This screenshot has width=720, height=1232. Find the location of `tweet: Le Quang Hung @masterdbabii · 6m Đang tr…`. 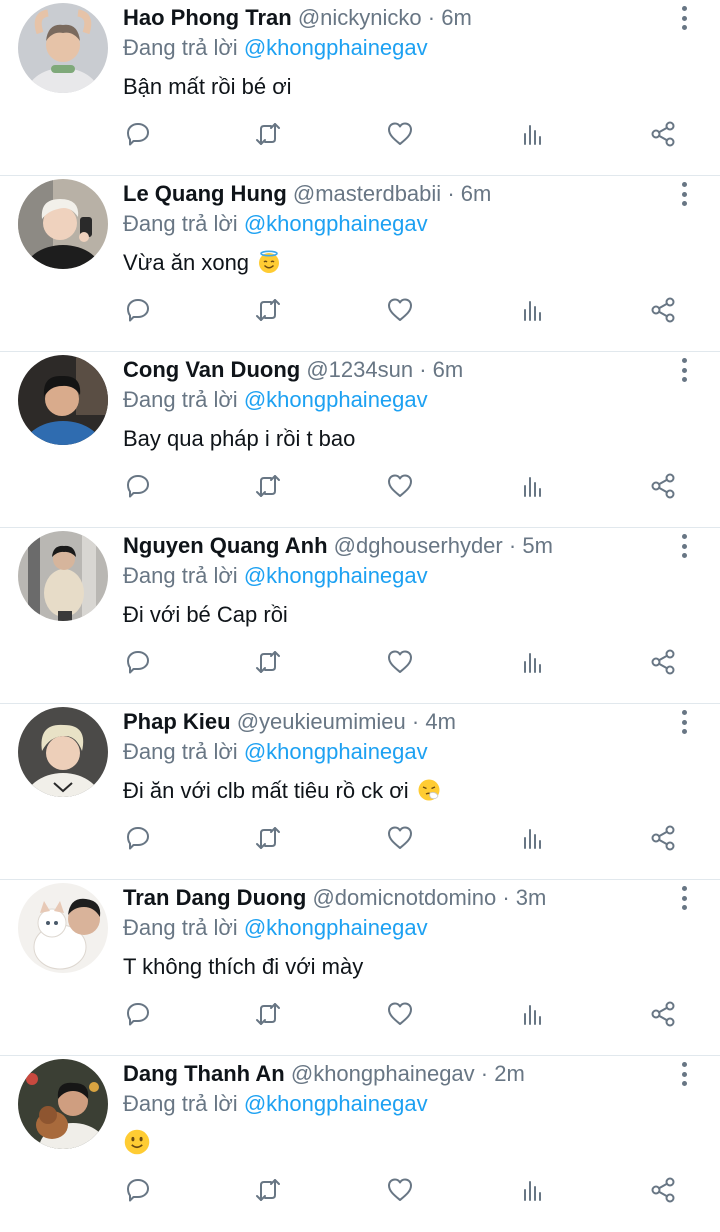

tweet: Le Quang Hung @masterdbabii · 6m Đang tr… is located at coordinates (360, 264).